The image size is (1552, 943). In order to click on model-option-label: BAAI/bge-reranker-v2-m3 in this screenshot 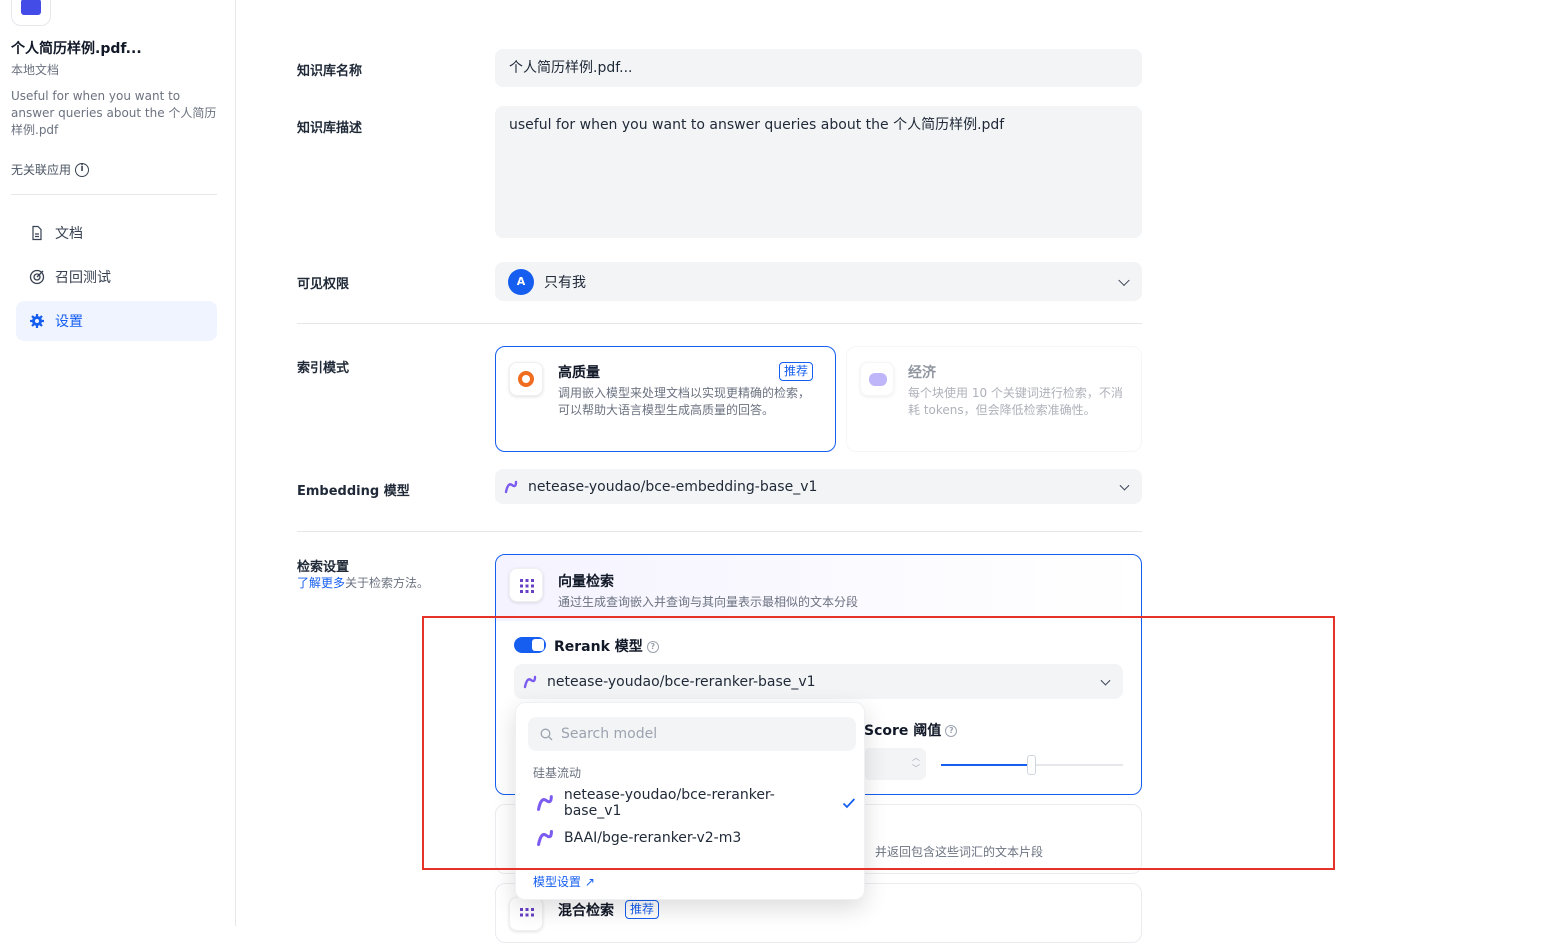, I will do `click(653, 838)`.